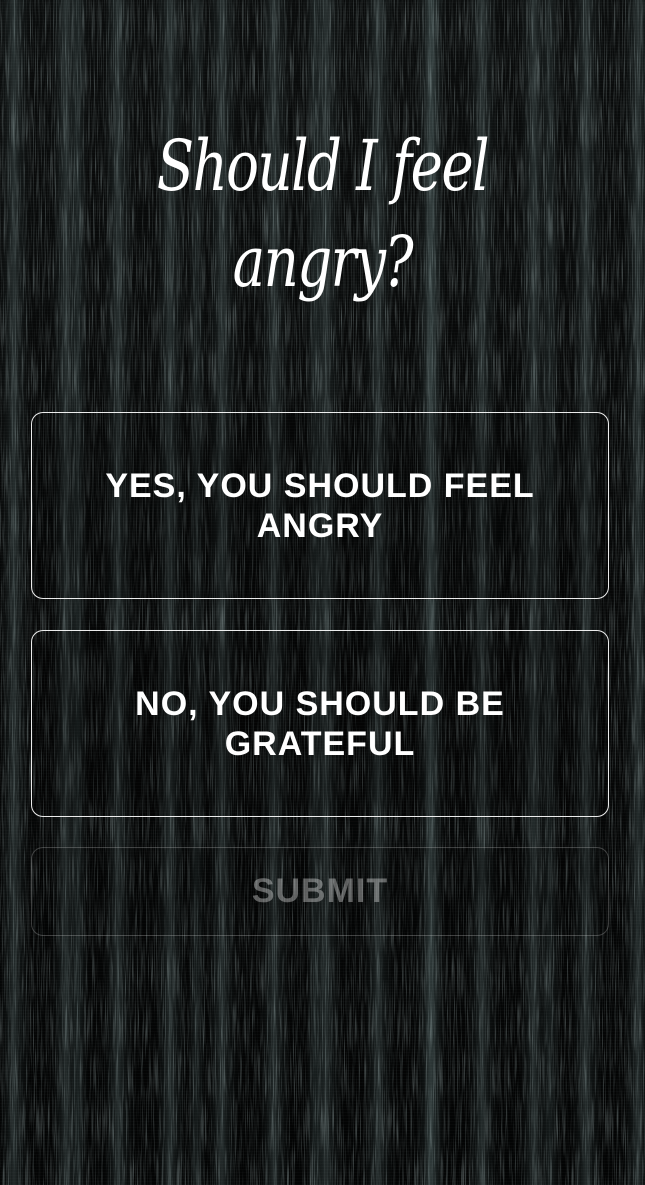 The image size is (645, 1185). I want to click on answer-option-no: NO, YOU SHOULD BE GRATEFUL, so click(320, 723).